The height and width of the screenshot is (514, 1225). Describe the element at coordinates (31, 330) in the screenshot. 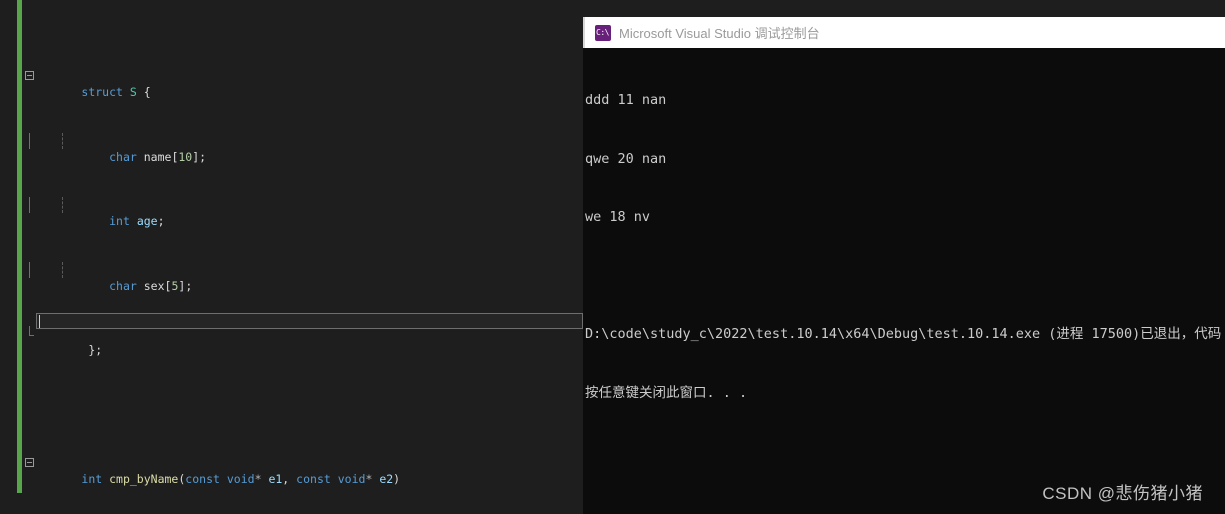

I see `outline-rail-end` at that location.